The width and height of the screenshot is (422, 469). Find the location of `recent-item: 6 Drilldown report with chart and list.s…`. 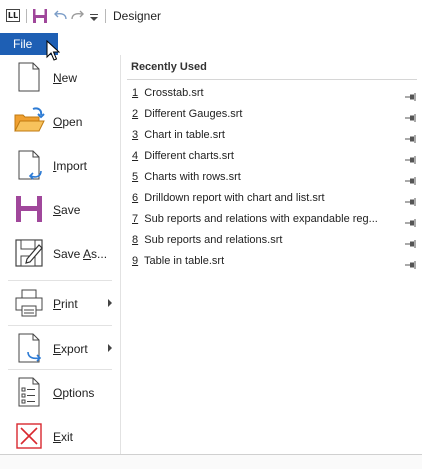

recent-item: 6 Drilldown report with chart and list.s… is located at coordinates (270, 199).